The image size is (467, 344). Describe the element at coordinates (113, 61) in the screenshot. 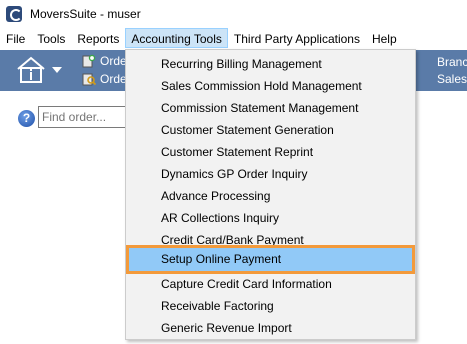

I see `toolbar-order-label-1: Orde` at that location.